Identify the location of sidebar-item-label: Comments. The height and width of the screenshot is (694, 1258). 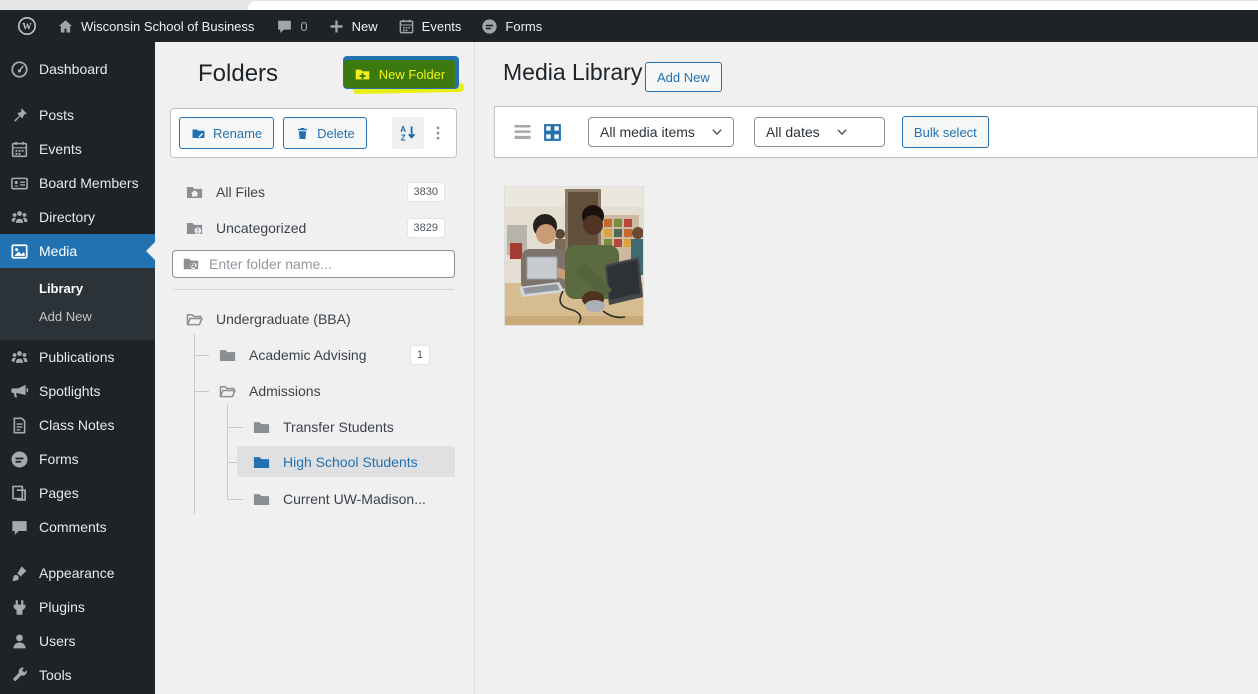
(73, 527).